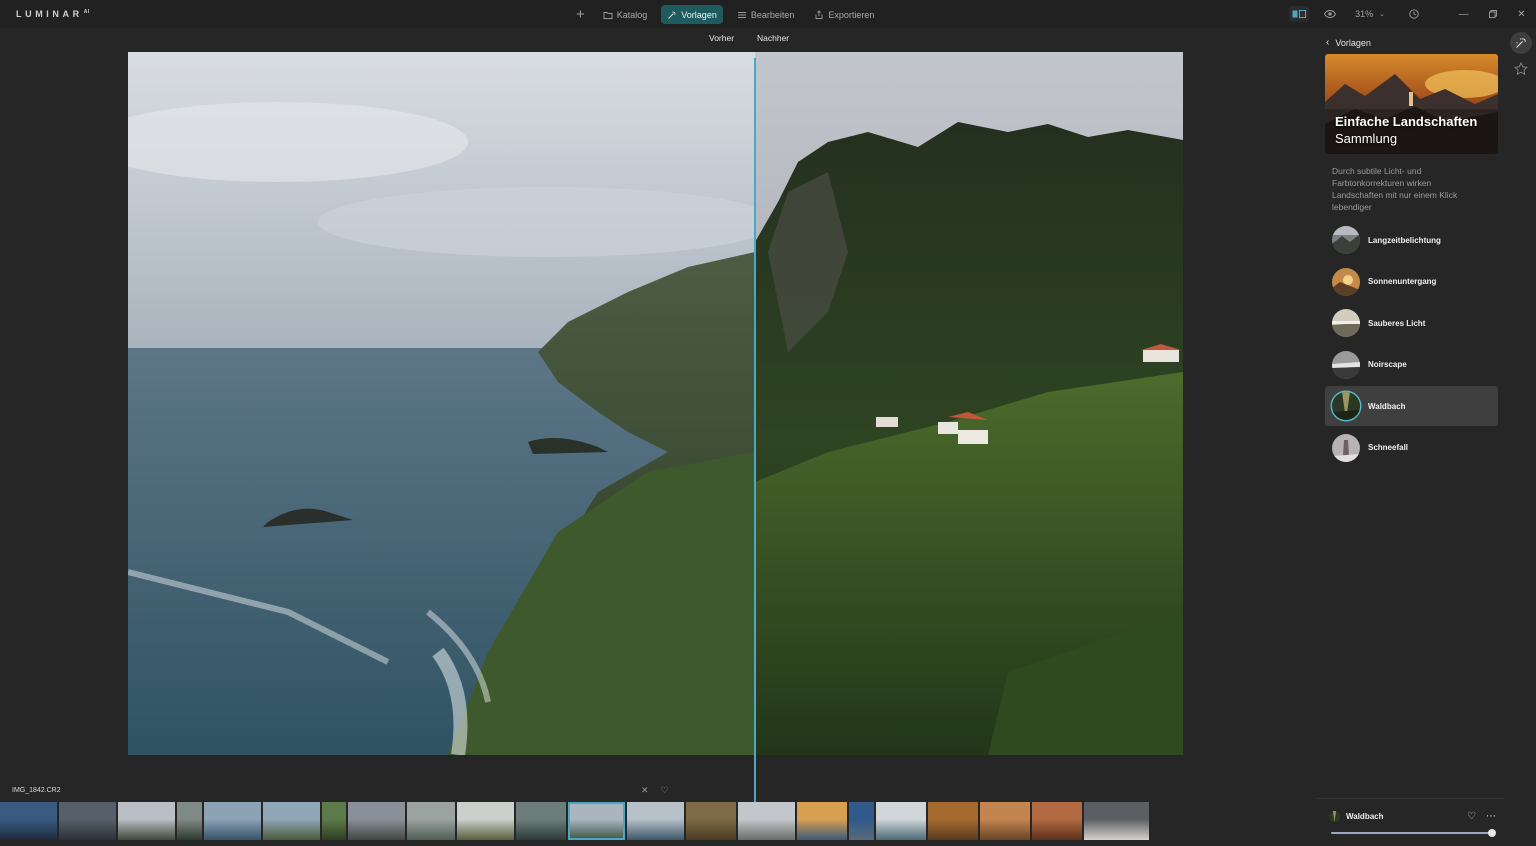 The image size is (1536, 846). Describe the element at coordinates (1411, 822) in the screenshot. I see `applied-preset-bar: Waldbach ♡ ⋯` at that location.